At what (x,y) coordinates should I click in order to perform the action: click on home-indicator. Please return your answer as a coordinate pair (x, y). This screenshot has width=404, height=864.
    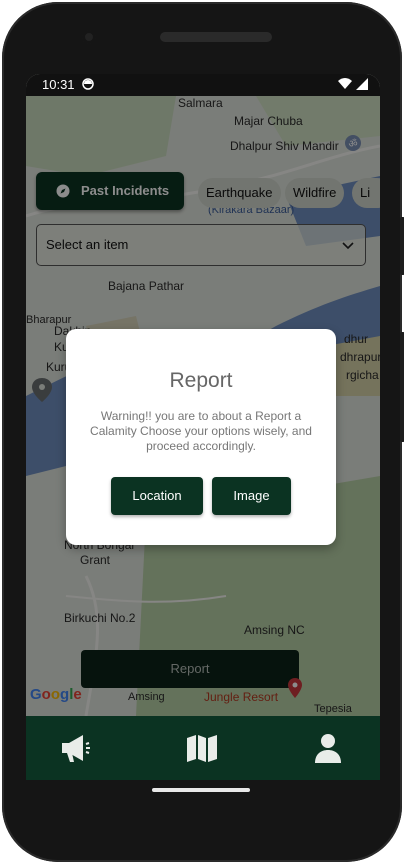
    Looking at the image, I should click on (201, 790).